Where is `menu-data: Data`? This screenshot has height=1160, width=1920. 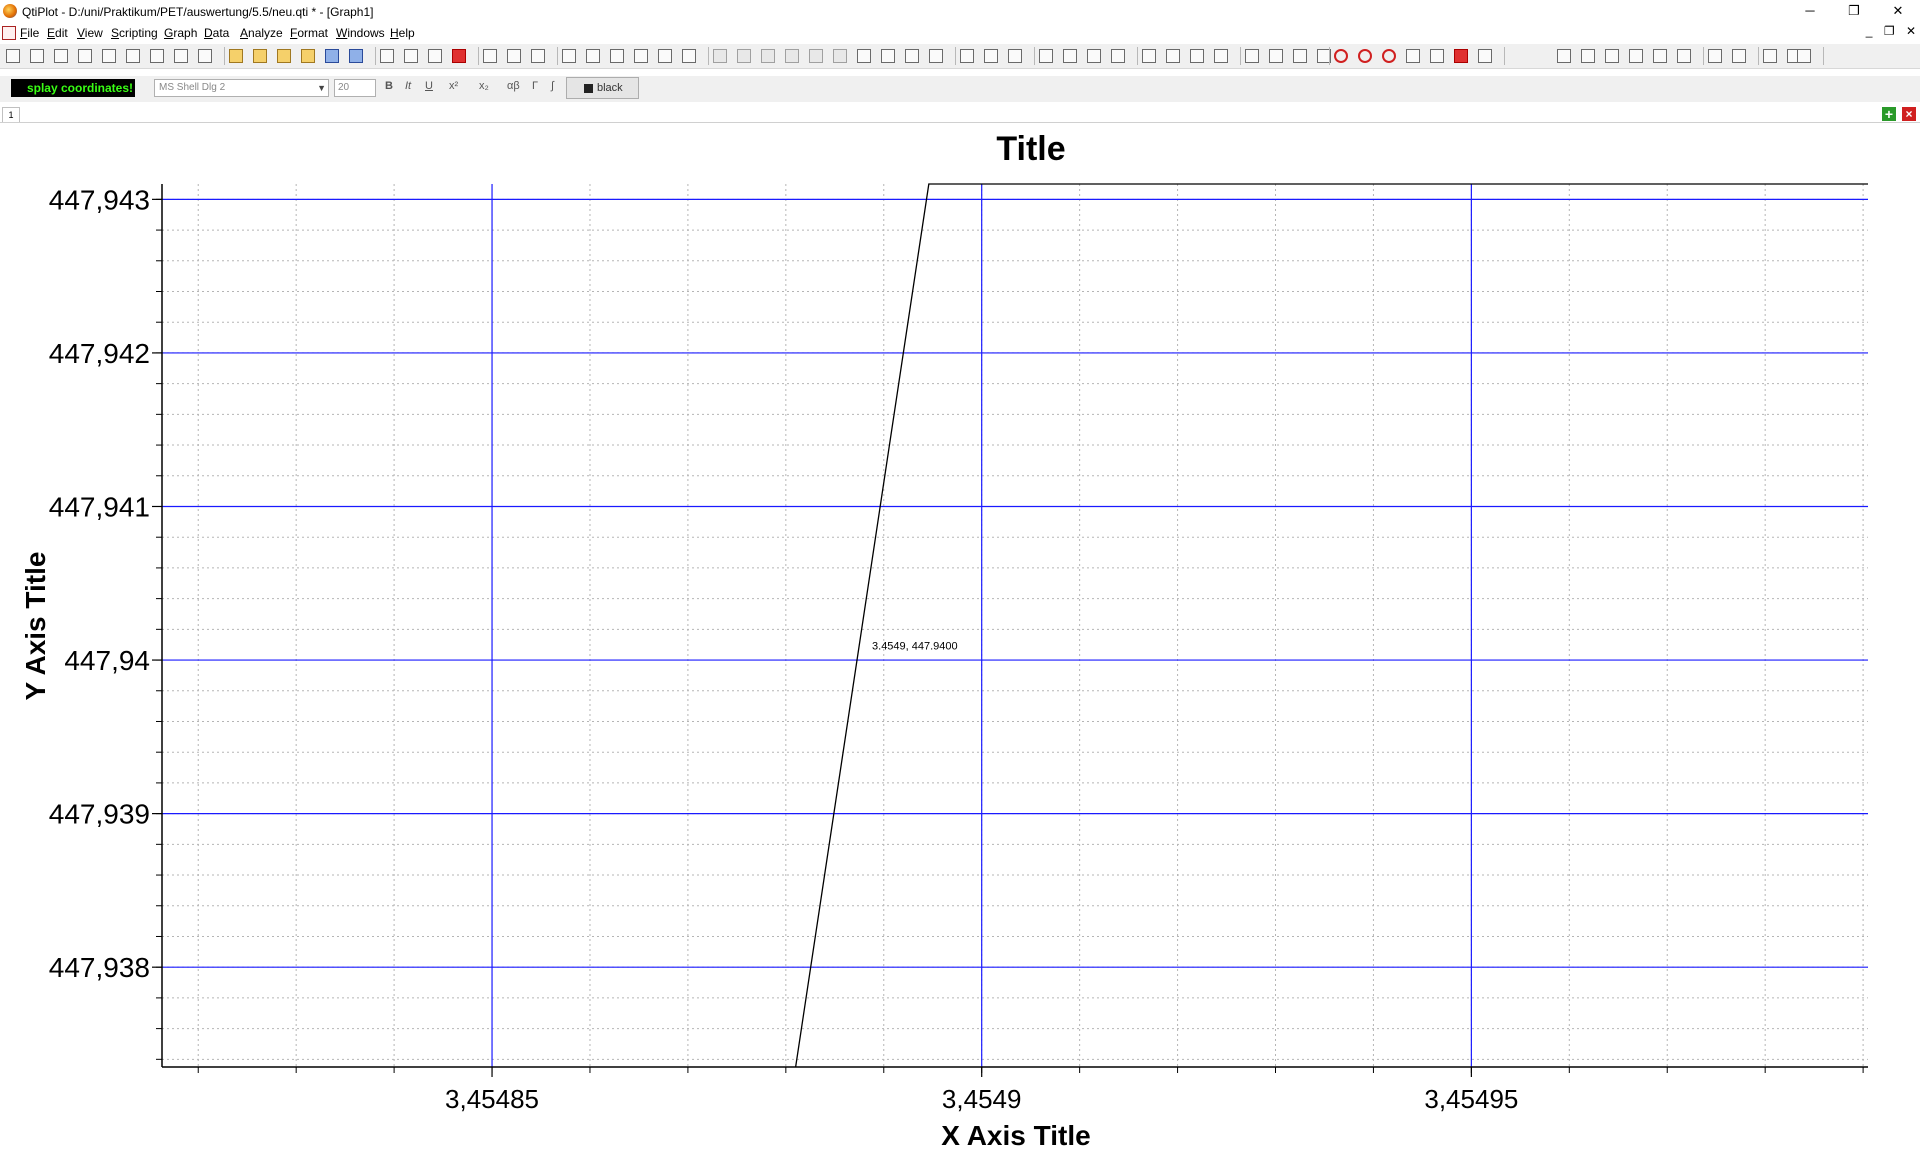
menu-data: Data is located at coordinates (216, 33).